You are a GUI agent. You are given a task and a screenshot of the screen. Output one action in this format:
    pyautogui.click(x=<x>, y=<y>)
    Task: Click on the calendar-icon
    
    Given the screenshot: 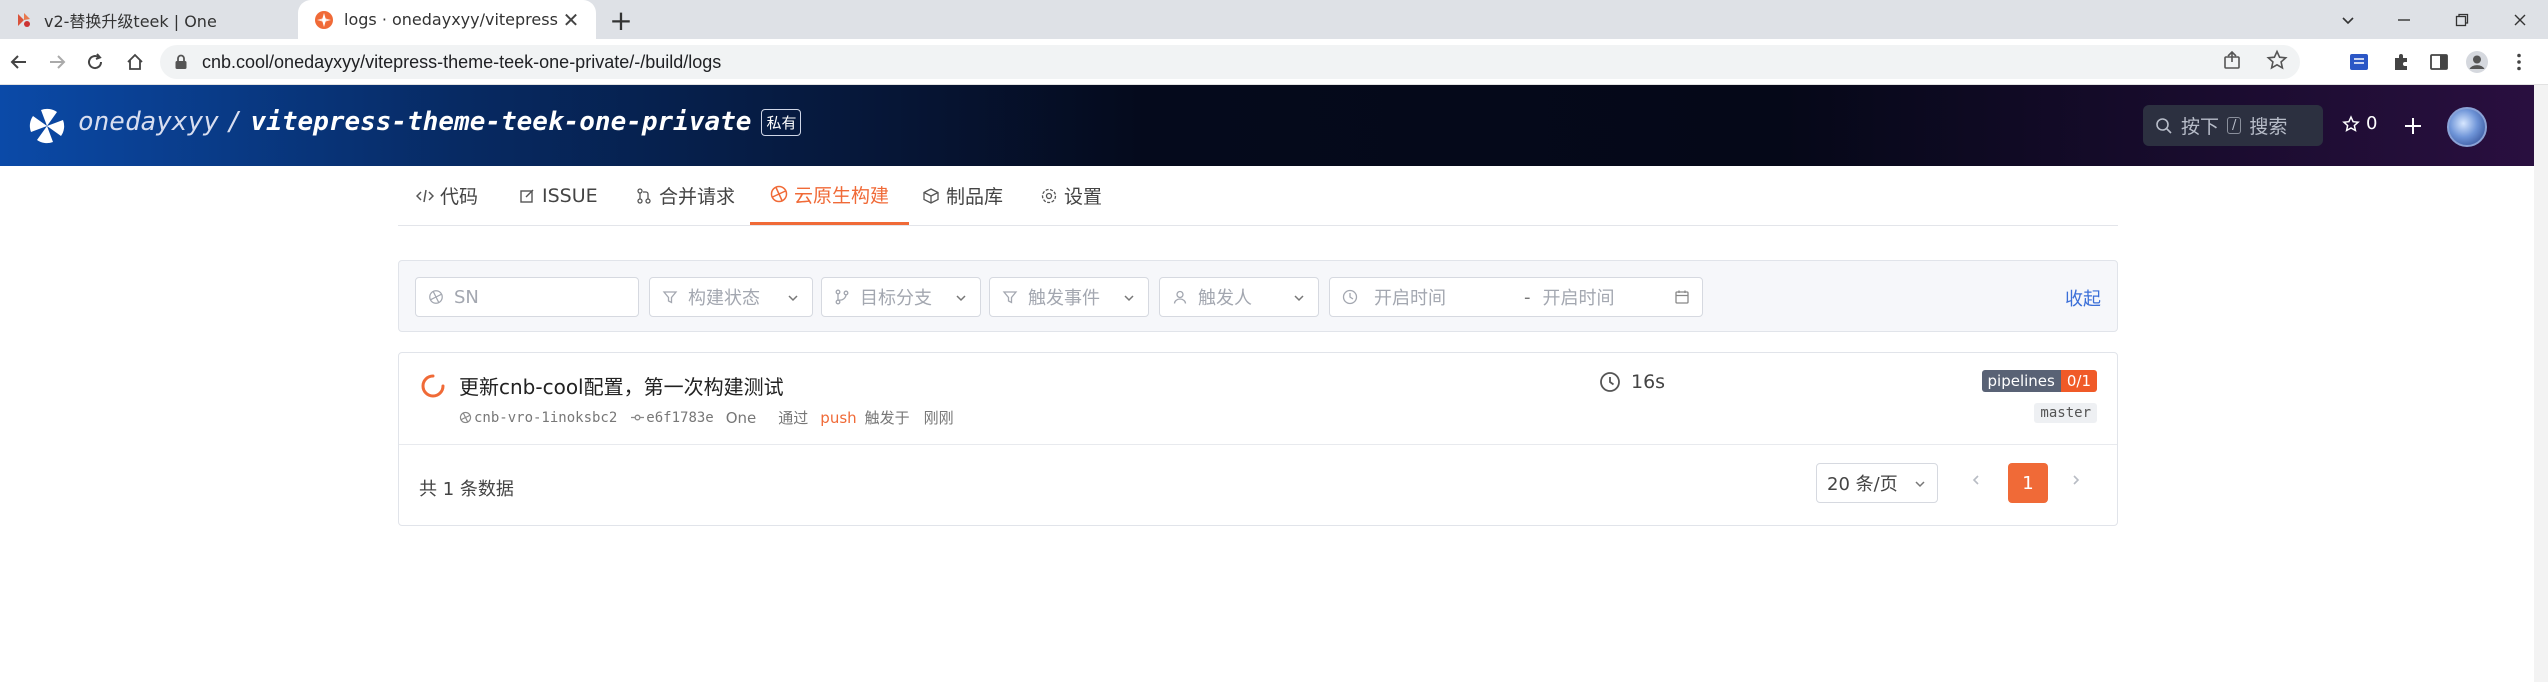 What is the action you would take?
    pyautogui.click(x=1682, y=299)
    